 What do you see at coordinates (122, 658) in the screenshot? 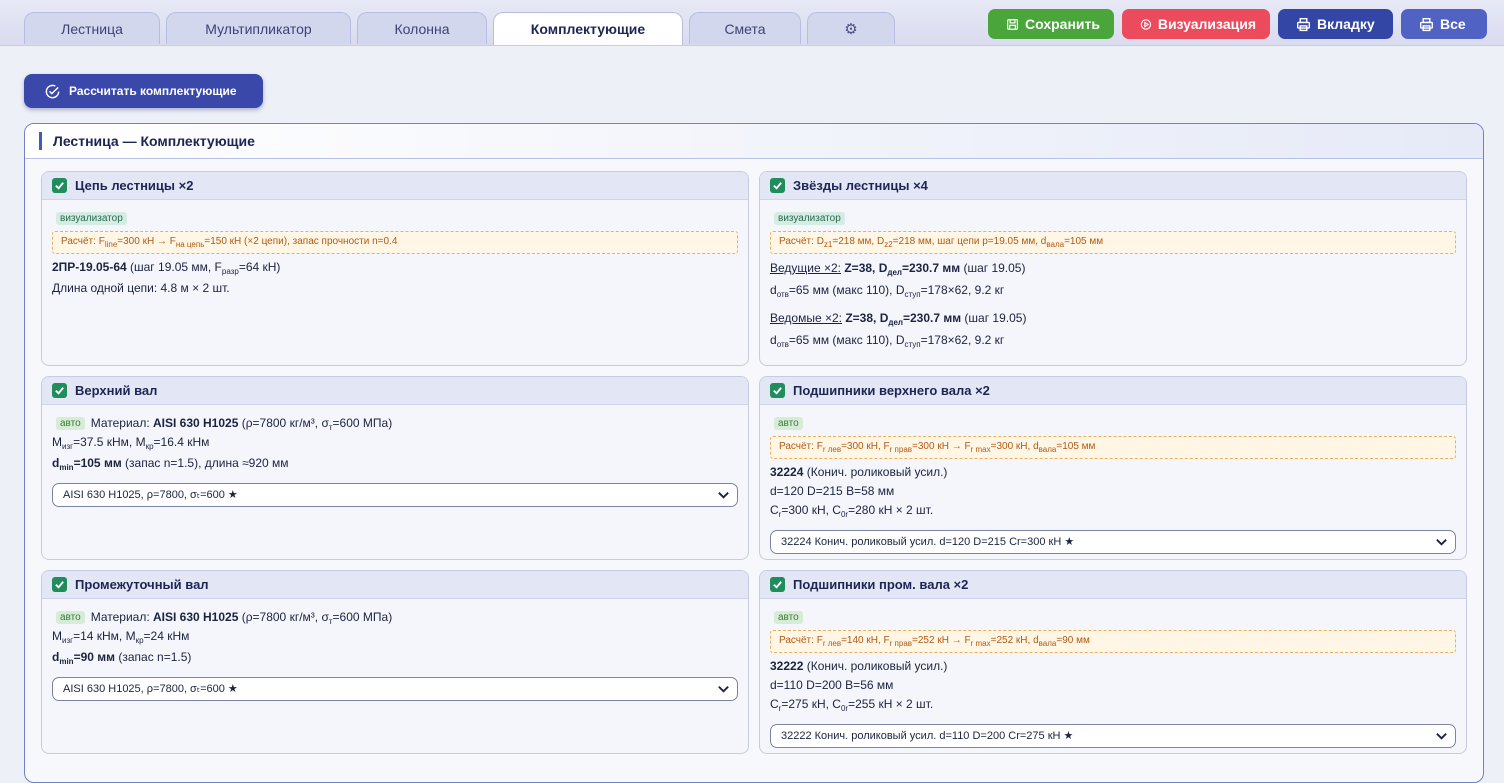
I see `shaft-diameter: dmin=90 мм (запас n=1.5)` at bounding box center [122, 658].